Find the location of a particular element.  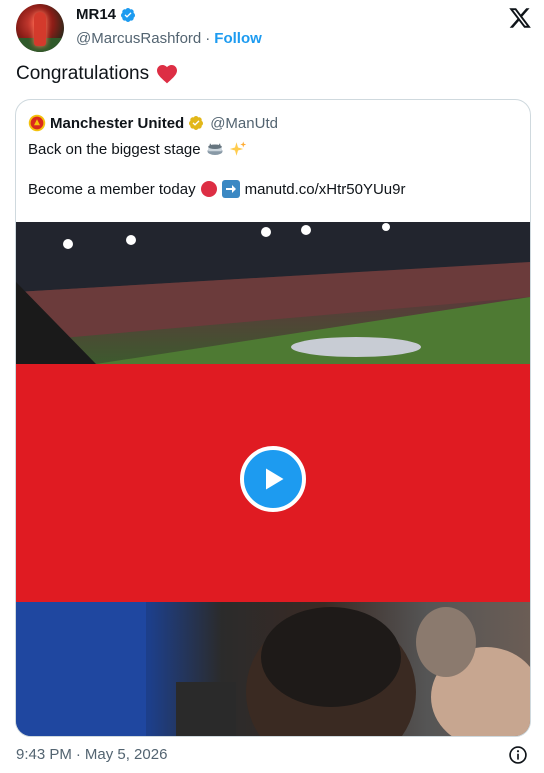

quoted-author-row: Manchester United @ManUtd is located at coordinates (153, 123).